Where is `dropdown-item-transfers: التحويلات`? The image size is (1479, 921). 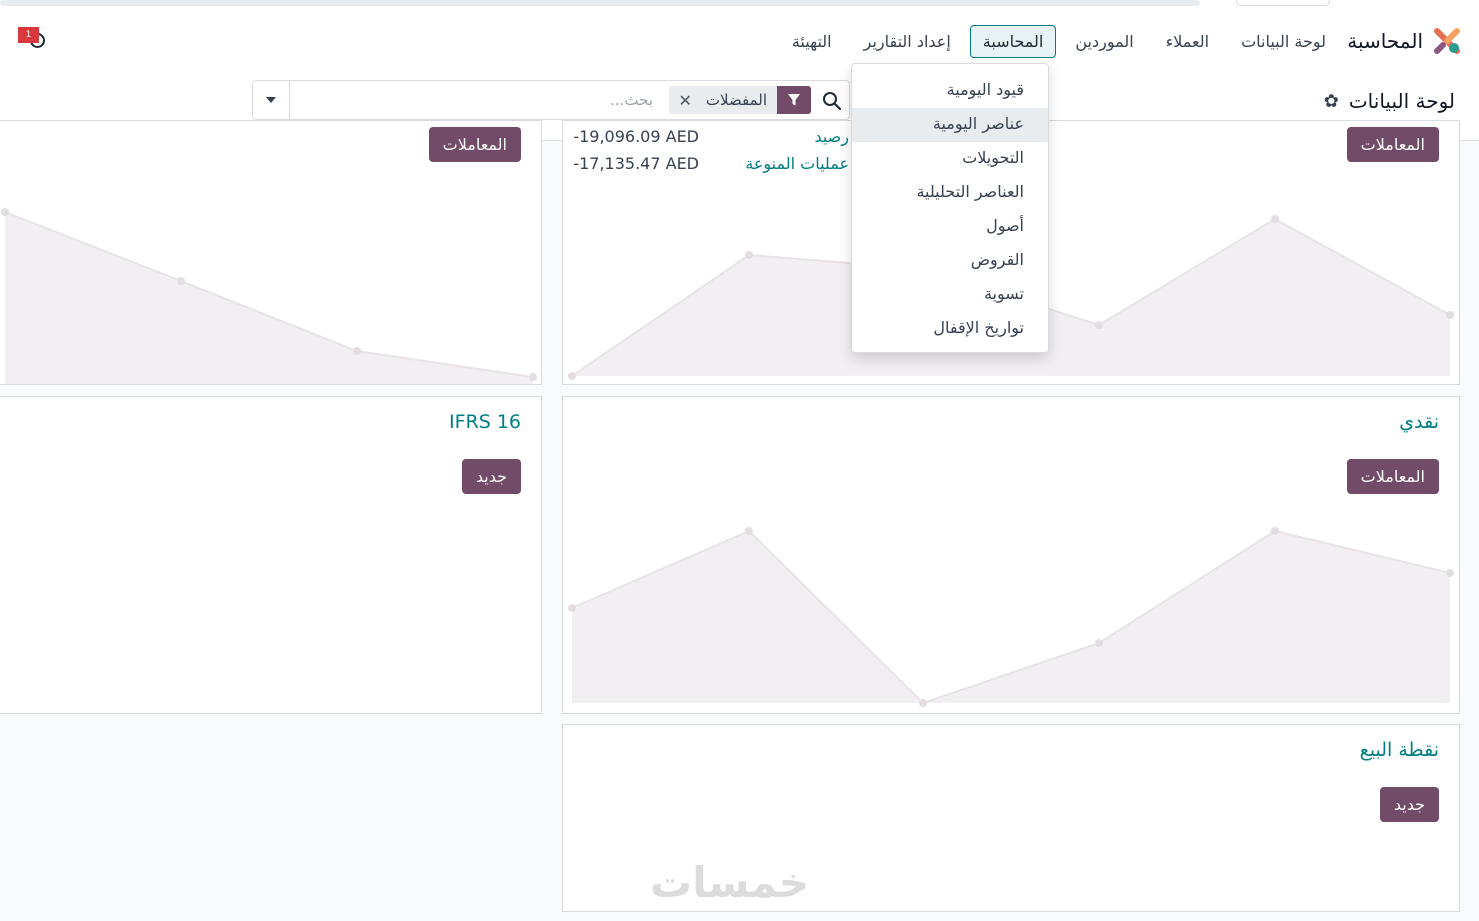 dropdown-item-transfers: التحويلات is located at coordinates (950, 159).